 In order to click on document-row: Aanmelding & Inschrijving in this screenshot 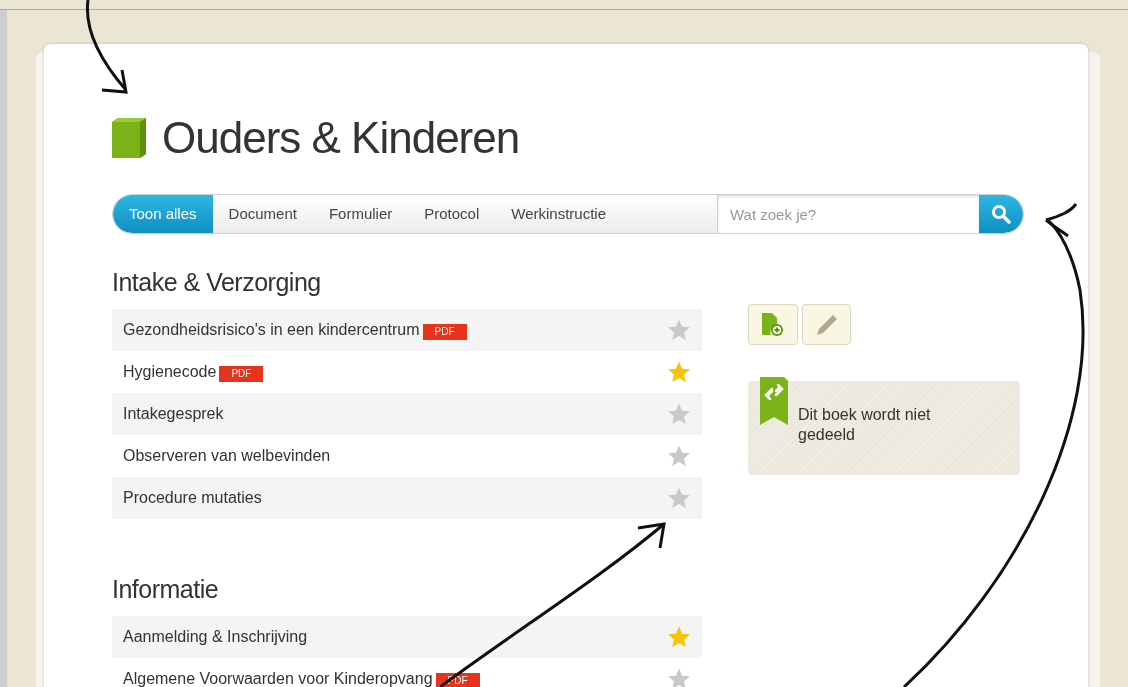, I will do `click(407, 637)`.